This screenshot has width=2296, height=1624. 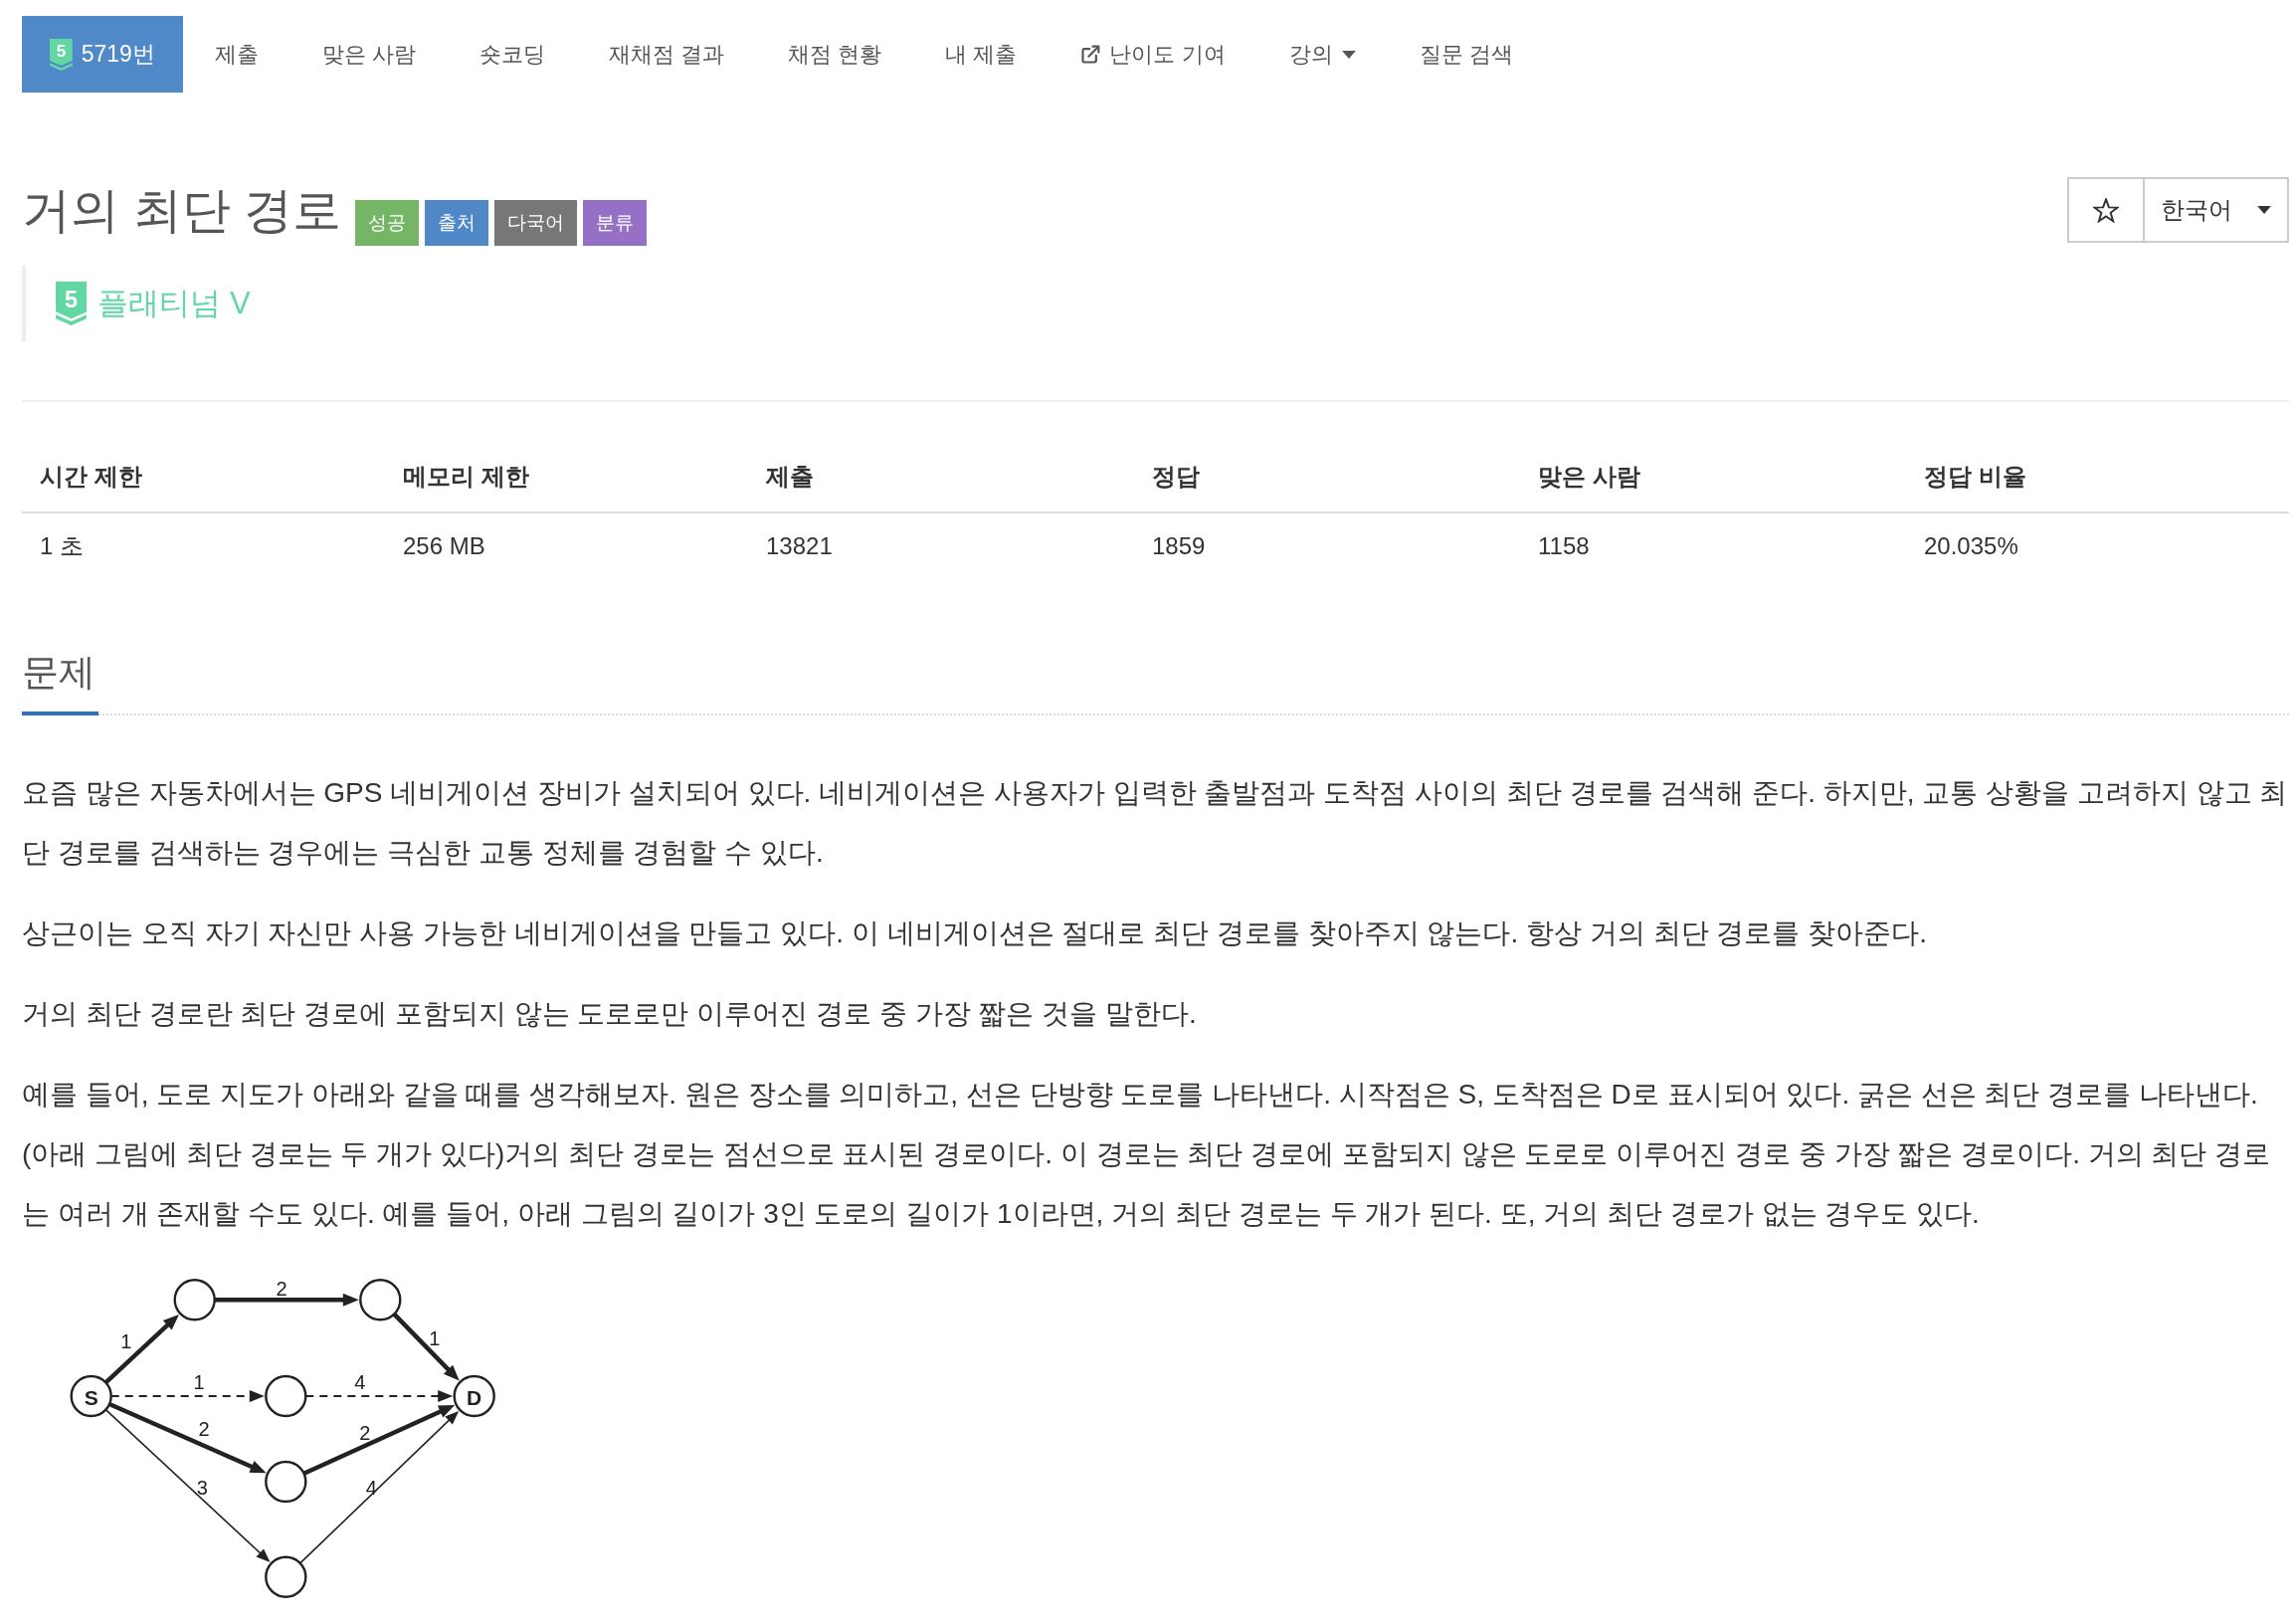 I want to click on problem-tag: 분류, so click(x=616, y=223).